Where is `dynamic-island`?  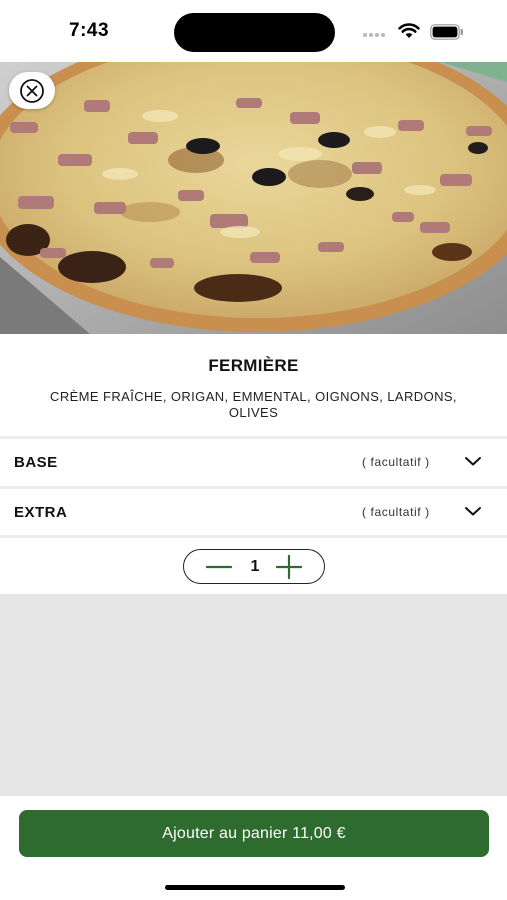
dynamic-island is located at coordinates (254, 32).